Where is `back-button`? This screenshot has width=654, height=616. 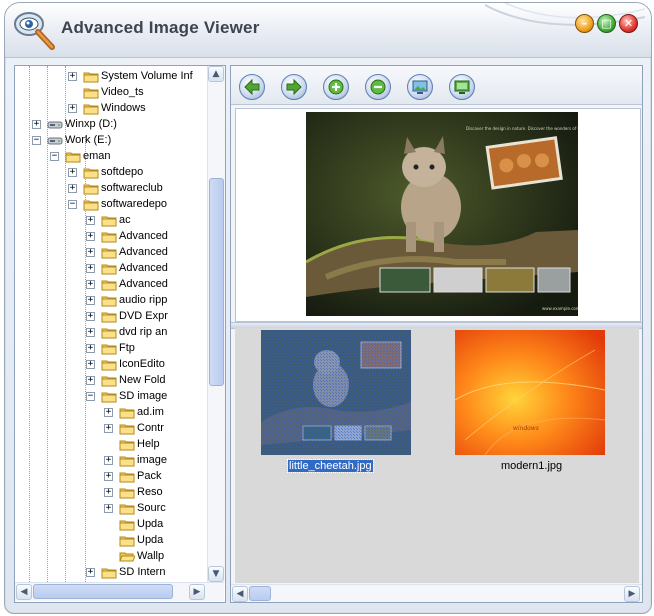
back-button is located at coordinates (252, 87).